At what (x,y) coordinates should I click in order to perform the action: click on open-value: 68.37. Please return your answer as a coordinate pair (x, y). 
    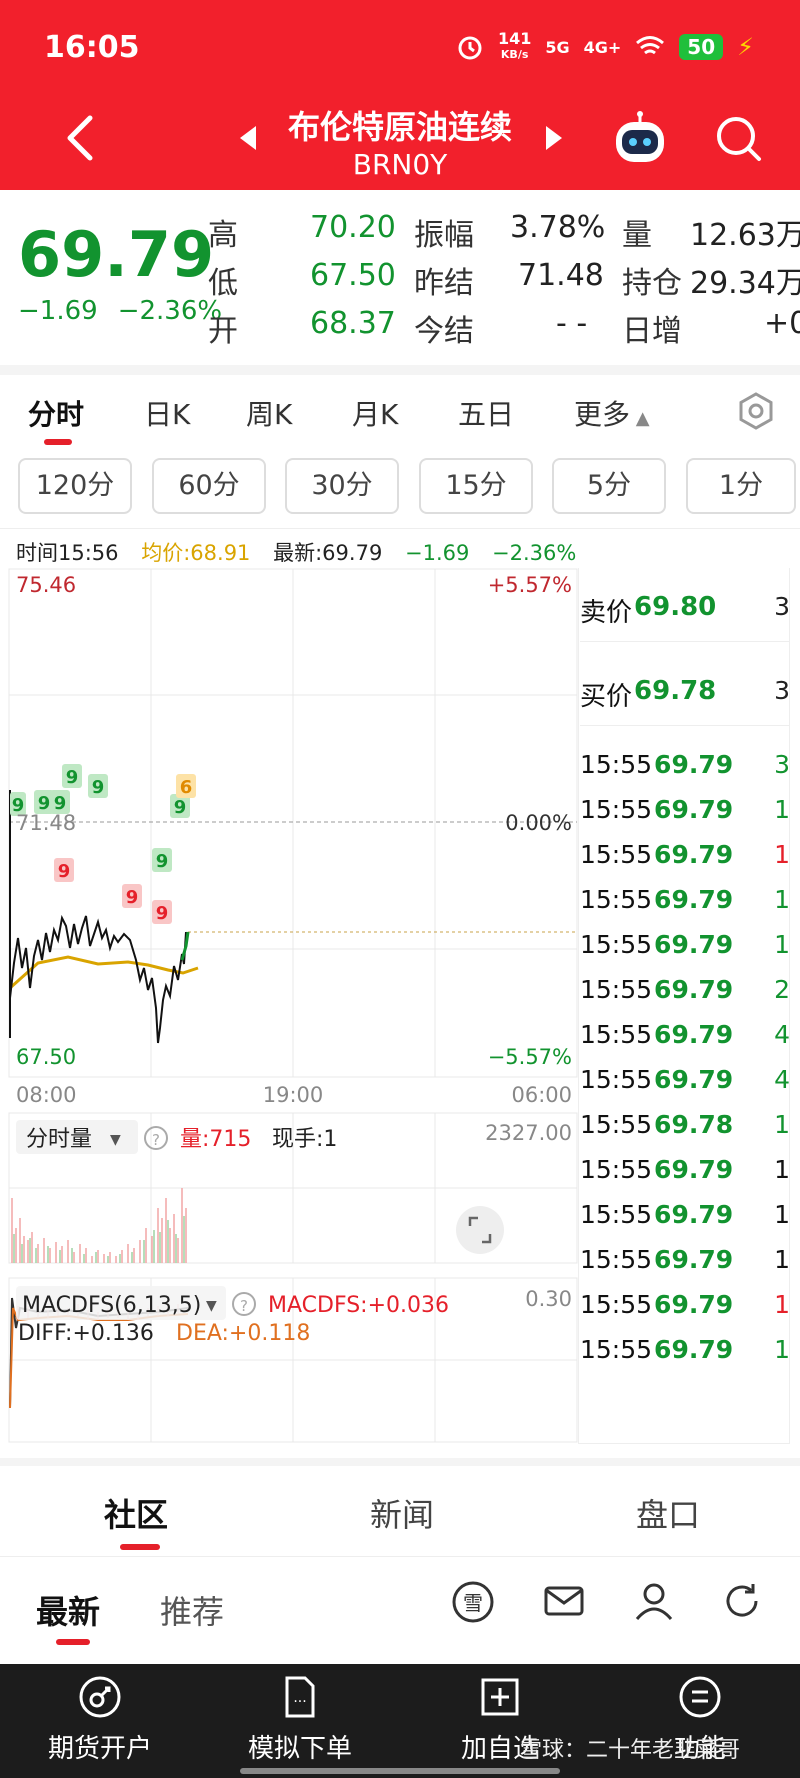
    Looking at the image, I should click on (353, 323).